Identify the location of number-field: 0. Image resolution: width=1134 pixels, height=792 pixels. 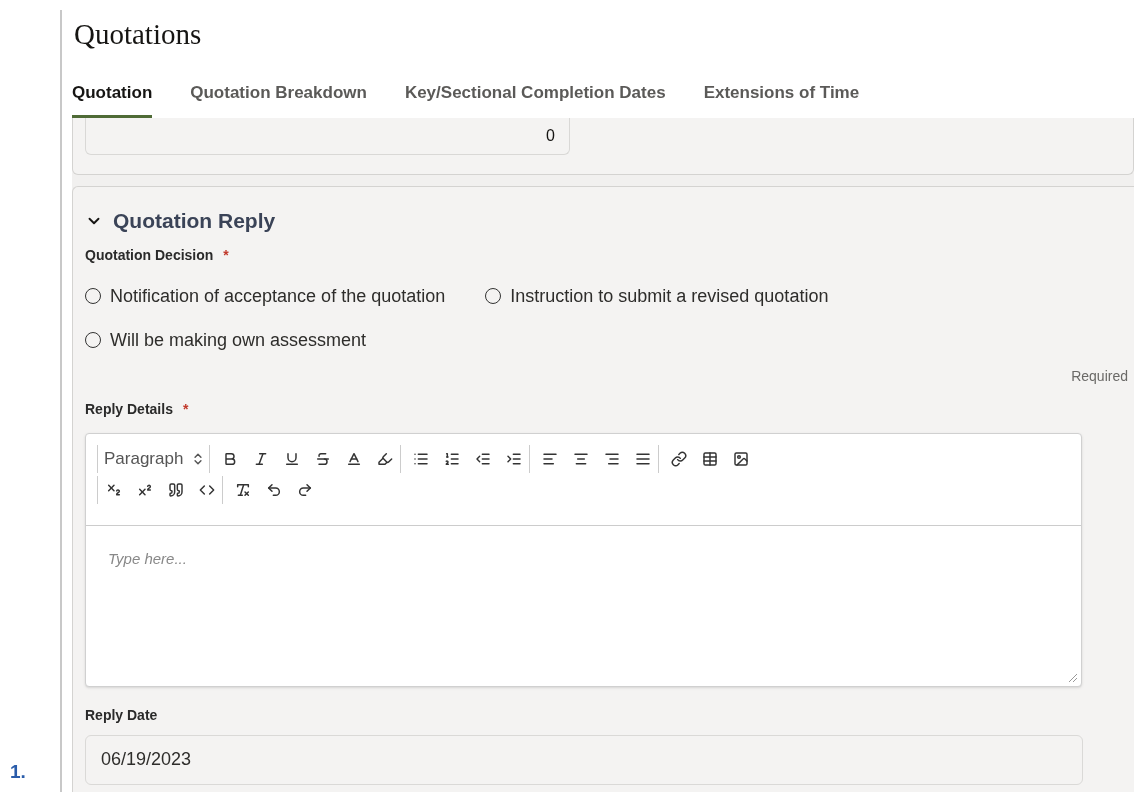
(327, 136).